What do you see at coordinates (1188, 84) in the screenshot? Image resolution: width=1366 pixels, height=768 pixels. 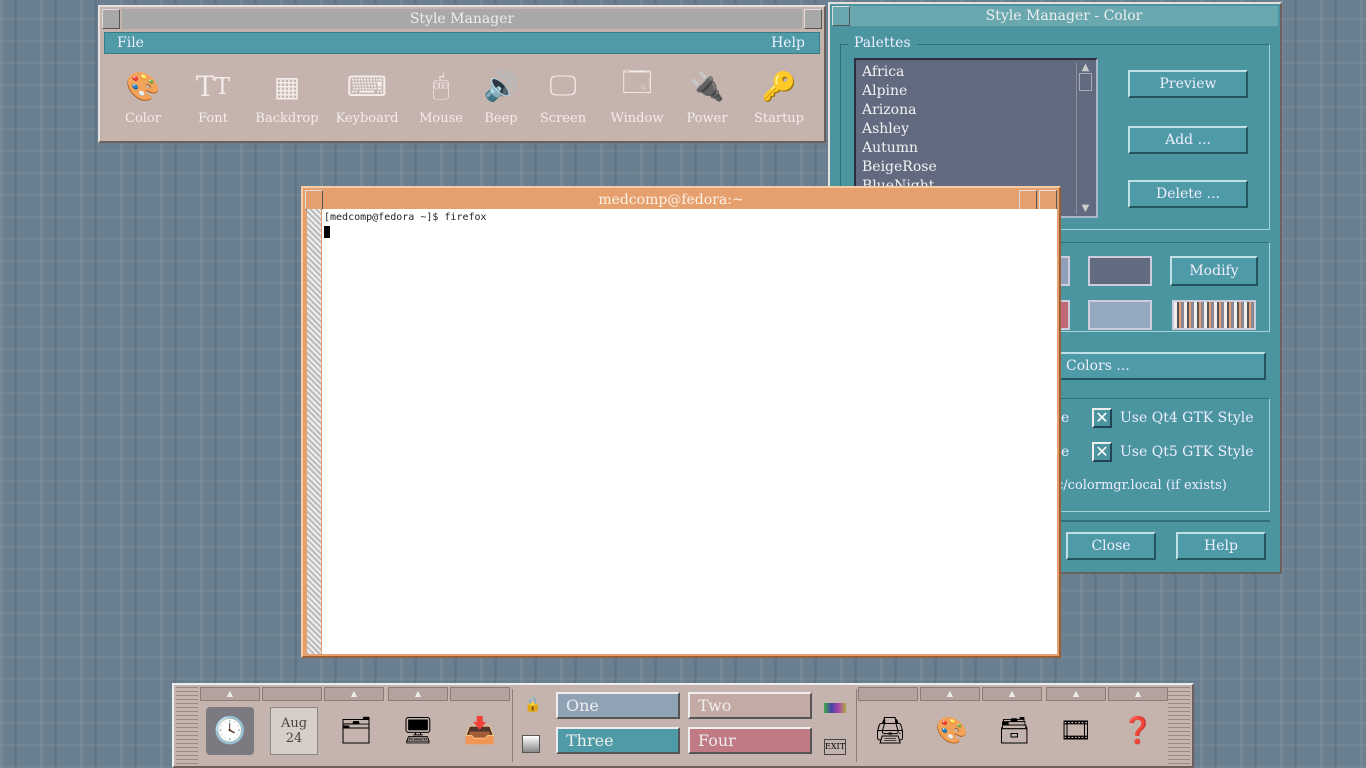 I see `preview-button: Preview` at bounding box center [1188, 84].